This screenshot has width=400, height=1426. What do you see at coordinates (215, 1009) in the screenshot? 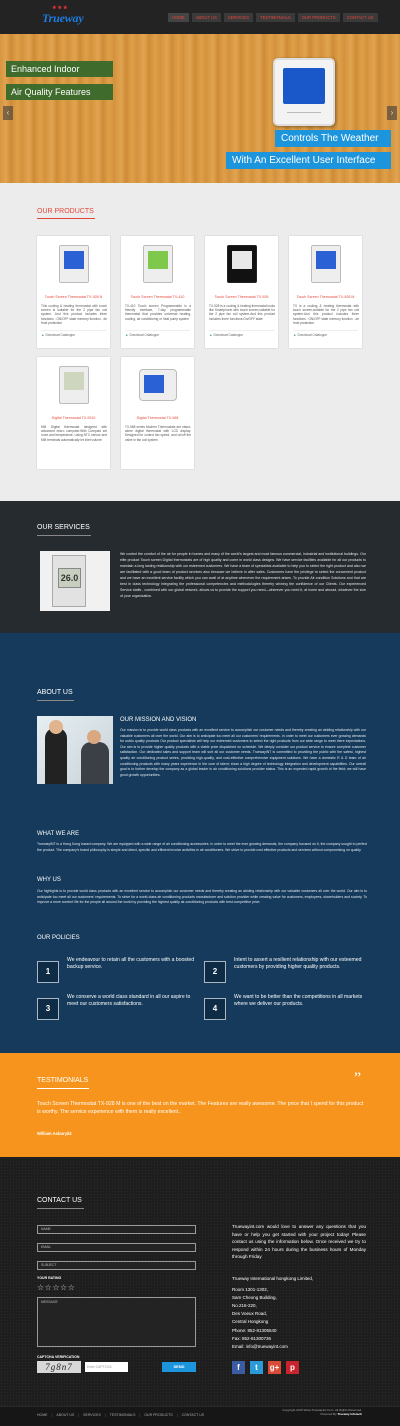
I see `policy-number: 4` at bounding box center [215, 1009].